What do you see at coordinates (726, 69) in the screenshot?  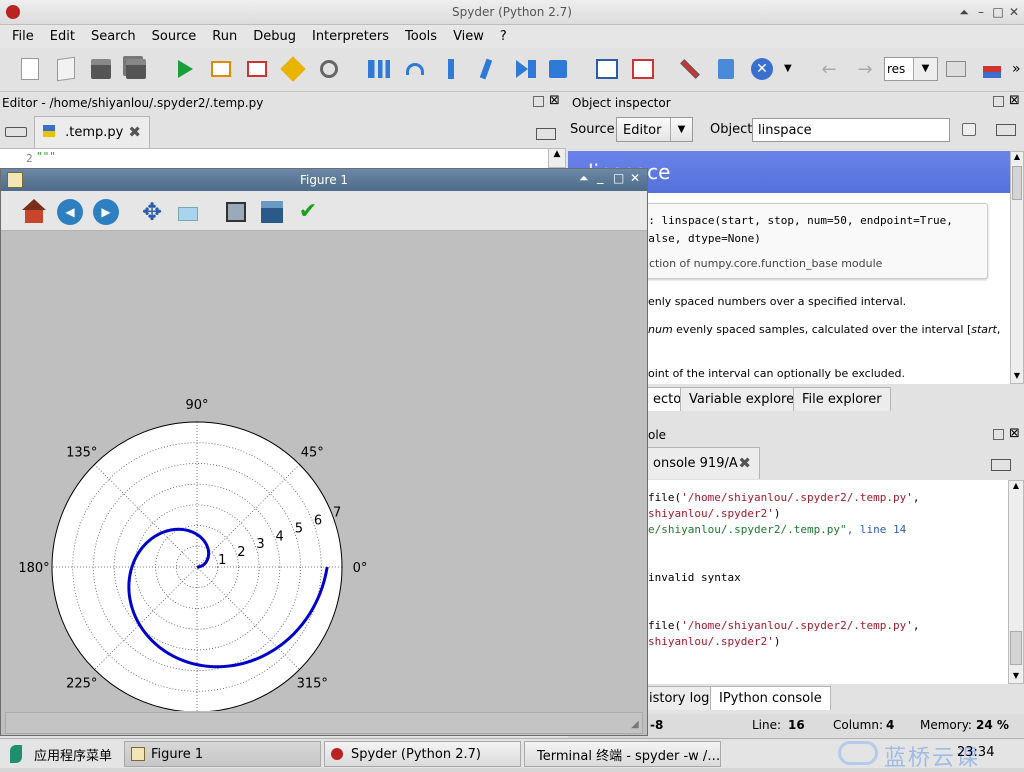 I see `pythonpath-icon` at bounding box center [726, 69].